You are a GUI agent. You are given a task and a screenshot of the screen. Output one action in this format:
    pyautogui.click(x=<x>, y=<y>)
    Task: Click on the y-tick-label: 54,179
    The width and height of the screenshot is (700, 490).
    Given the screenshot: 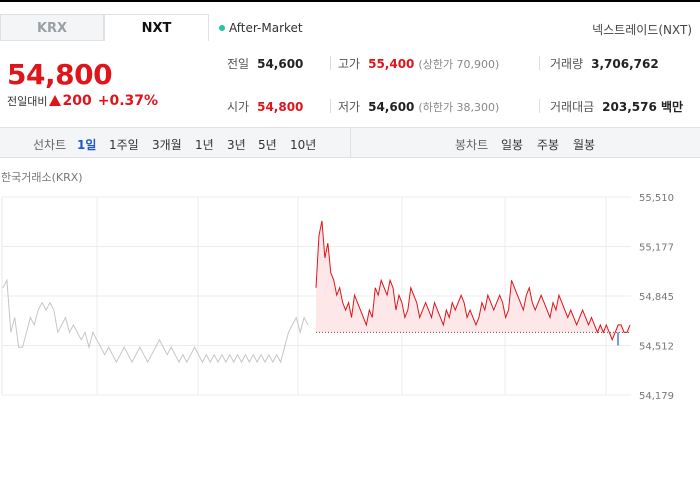 What is the action you would take?
    pyautogui.click(x=656, y=395)
    